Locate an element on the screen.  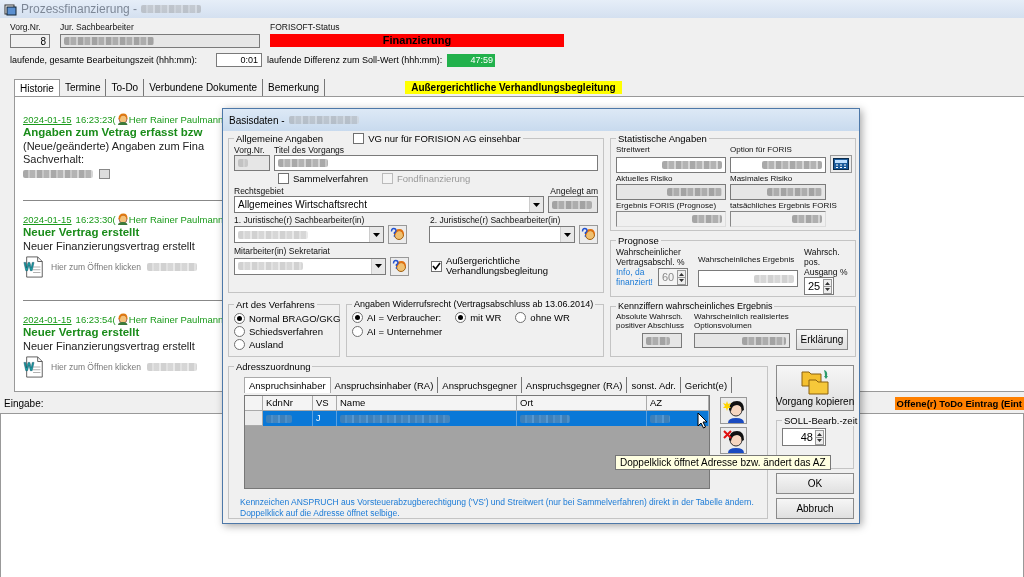
radio-label: AI = Verbraucher: is located at coordinates (404, 317).